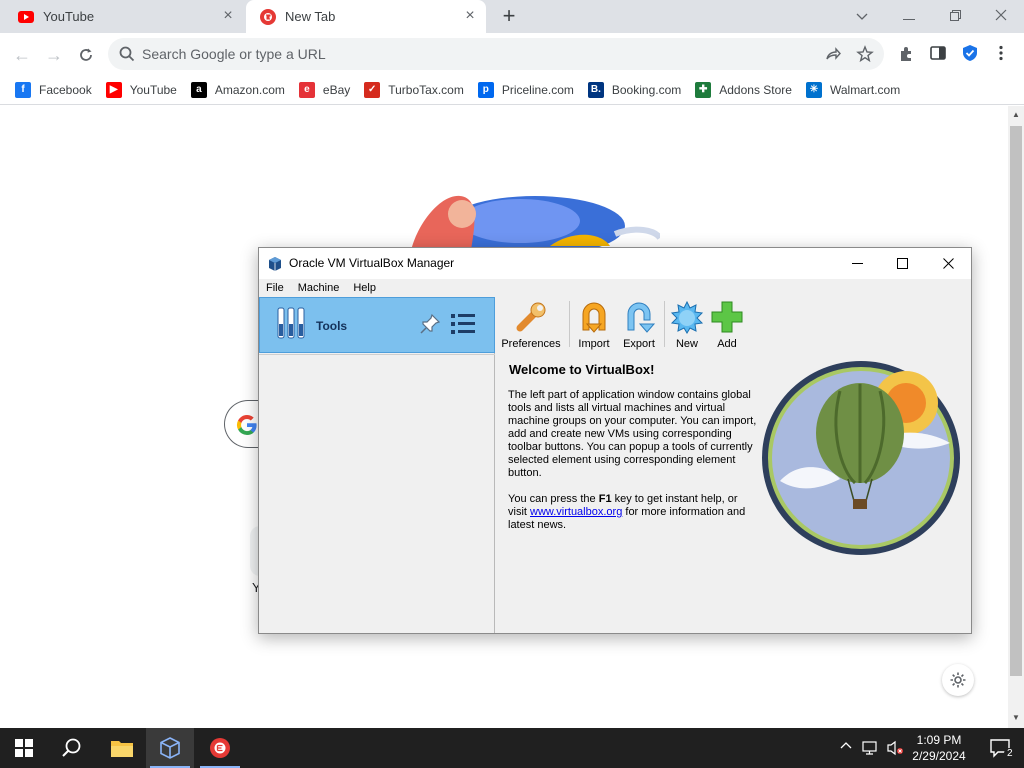  I want to click on import-icon, so click(594, 317).